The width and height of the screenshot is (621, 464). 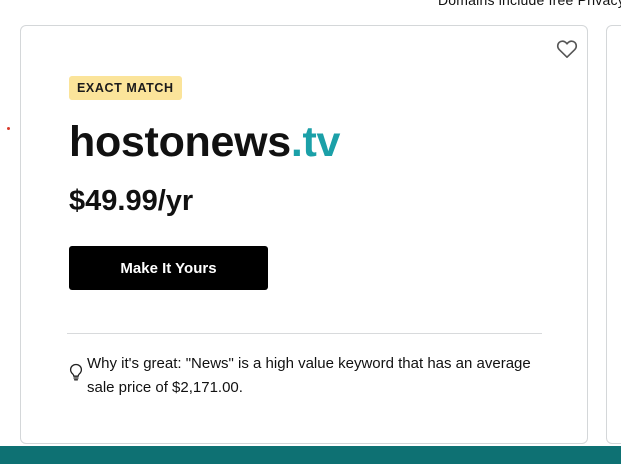 I want to click on heart-outline-icon, so click(x=567, y=49).